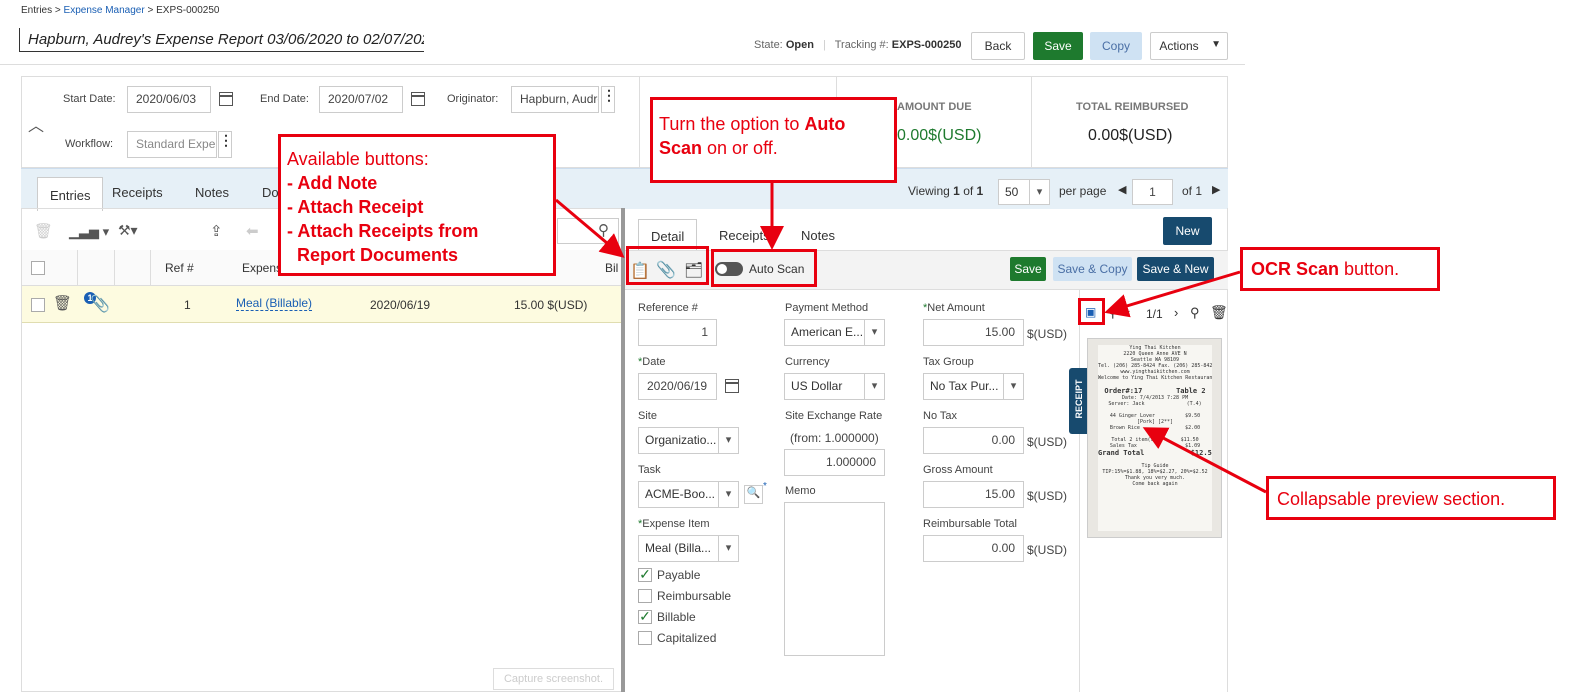 The width and height of the screenshot is (1573, 692). Describe the element at coordinates (1204, 460) in the screenshot. I see `arrow-collapse` at that location.